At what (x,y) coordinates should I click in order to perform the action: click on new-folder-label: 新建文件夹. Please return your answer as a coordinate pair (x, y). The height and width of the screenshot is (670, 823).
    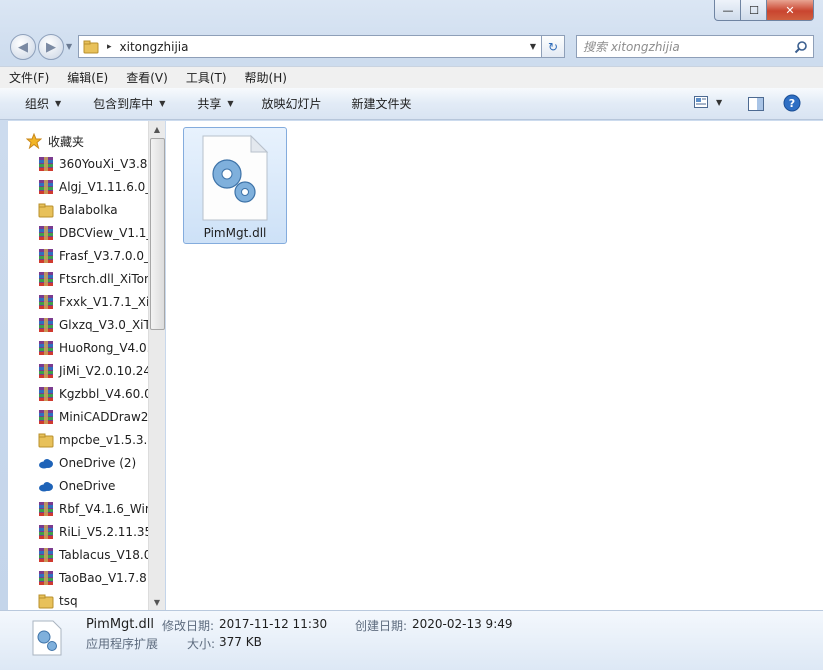
    Looking at the image, I should click on (381, 104).